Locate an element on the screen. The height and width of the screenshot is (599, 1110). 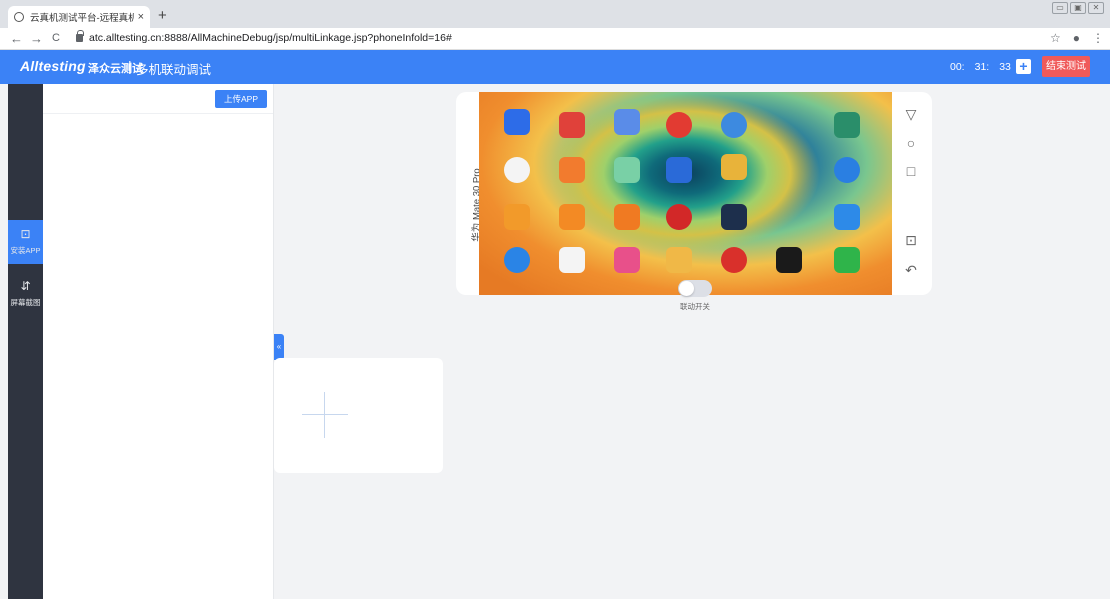
back-triangle-icon: ▽ is located at coordinates (911, 114).